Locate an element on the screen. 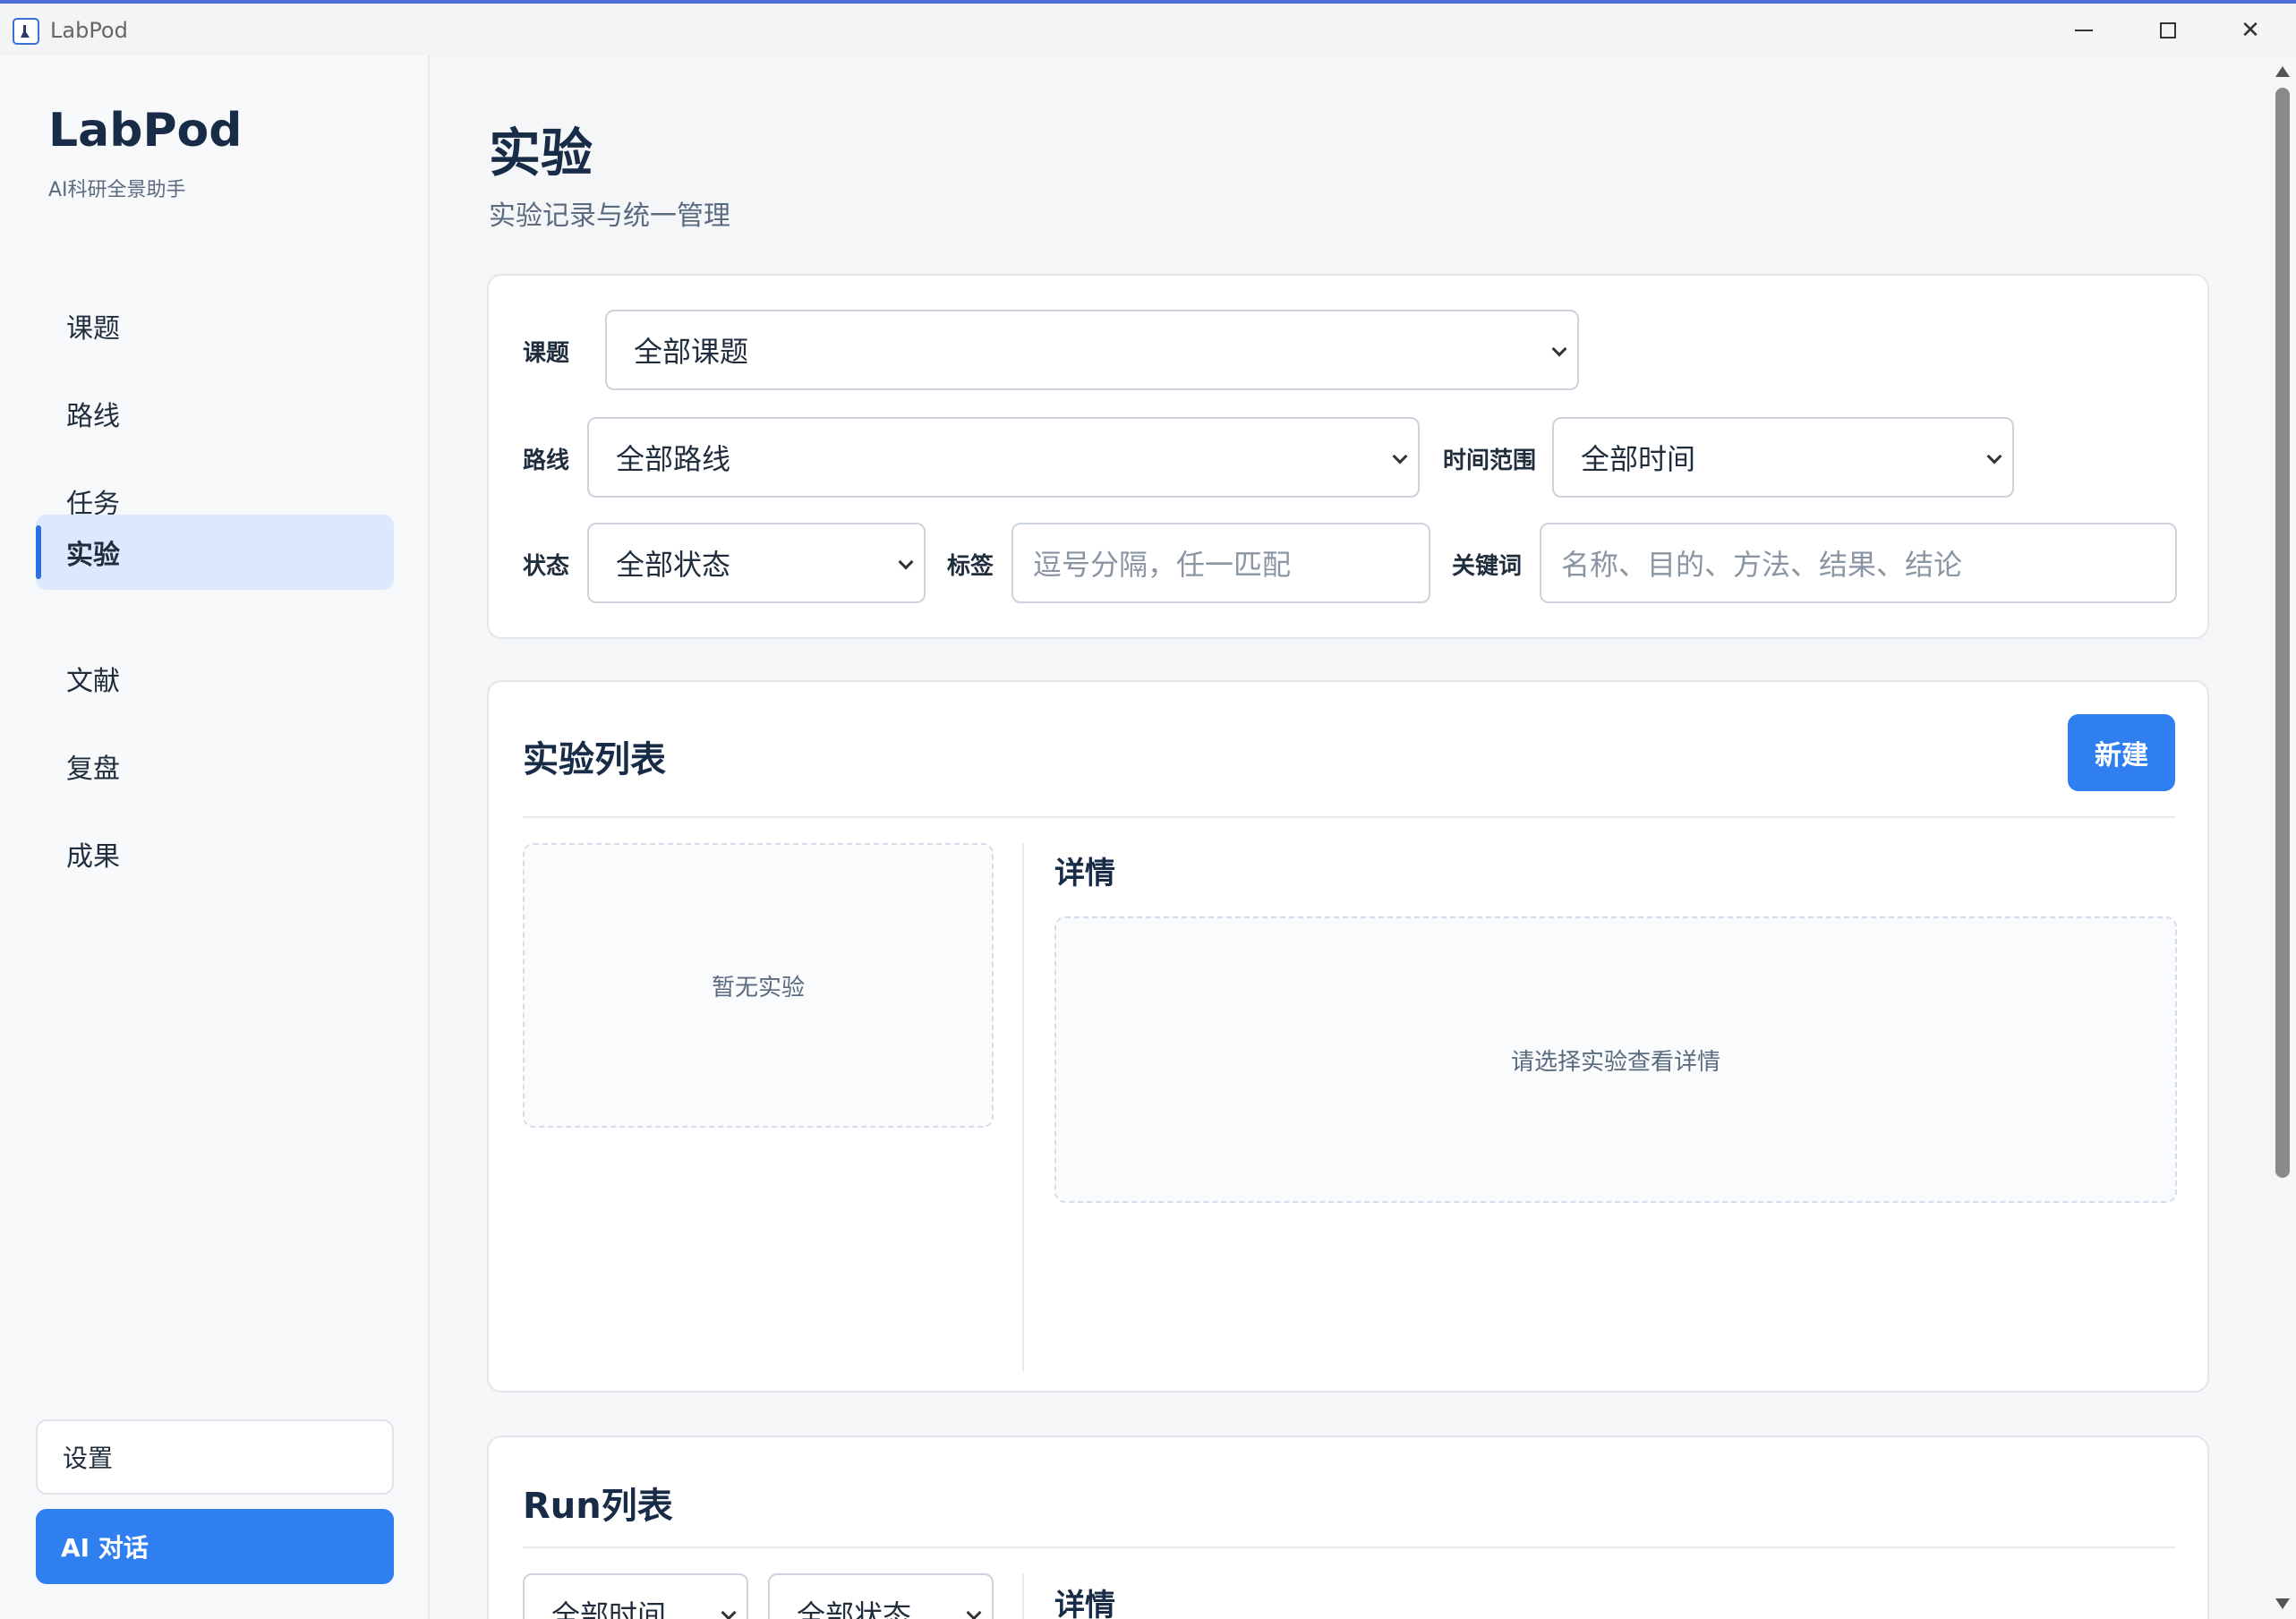 The image size is (2296, 1619). route-label: 路线 is located at coordinates (546, 460).